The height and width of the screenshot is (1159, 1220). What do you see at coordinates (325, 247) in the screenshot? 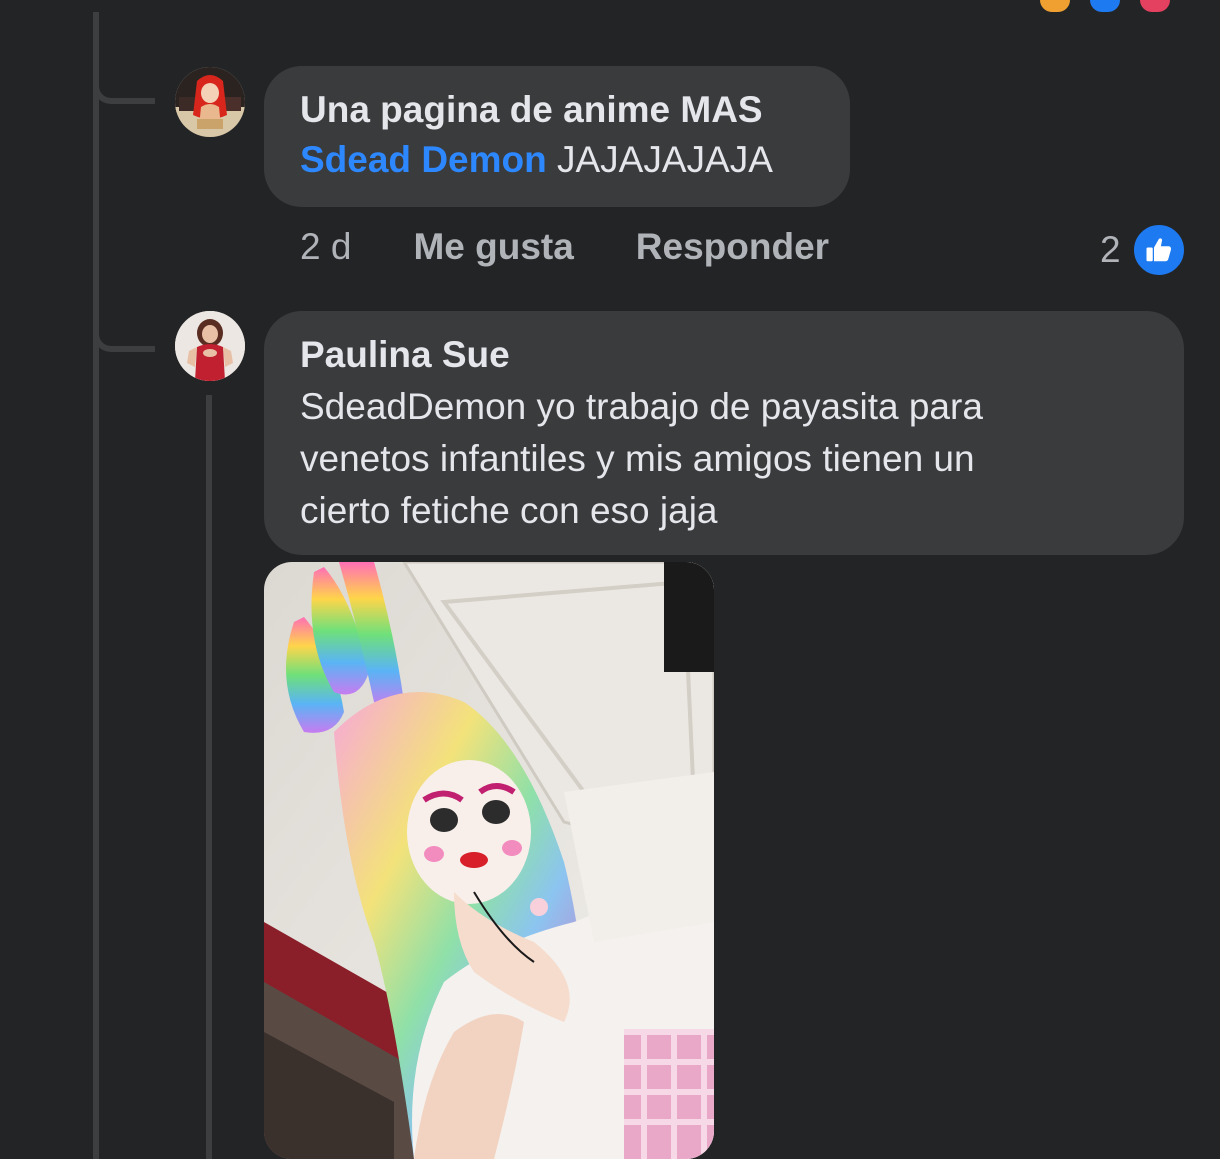
I see `comment-timestamp: 2 d` at bounding box center [325, 247].